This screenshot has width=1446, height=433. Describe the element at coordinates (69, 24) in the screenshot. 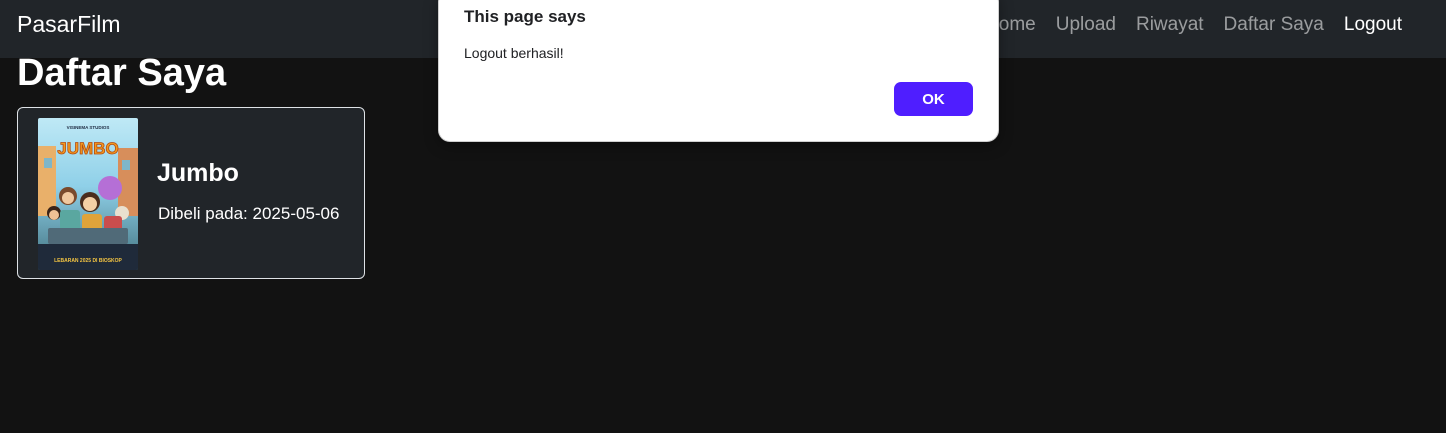

I see `brand-logo: PasarFilm` at that location.